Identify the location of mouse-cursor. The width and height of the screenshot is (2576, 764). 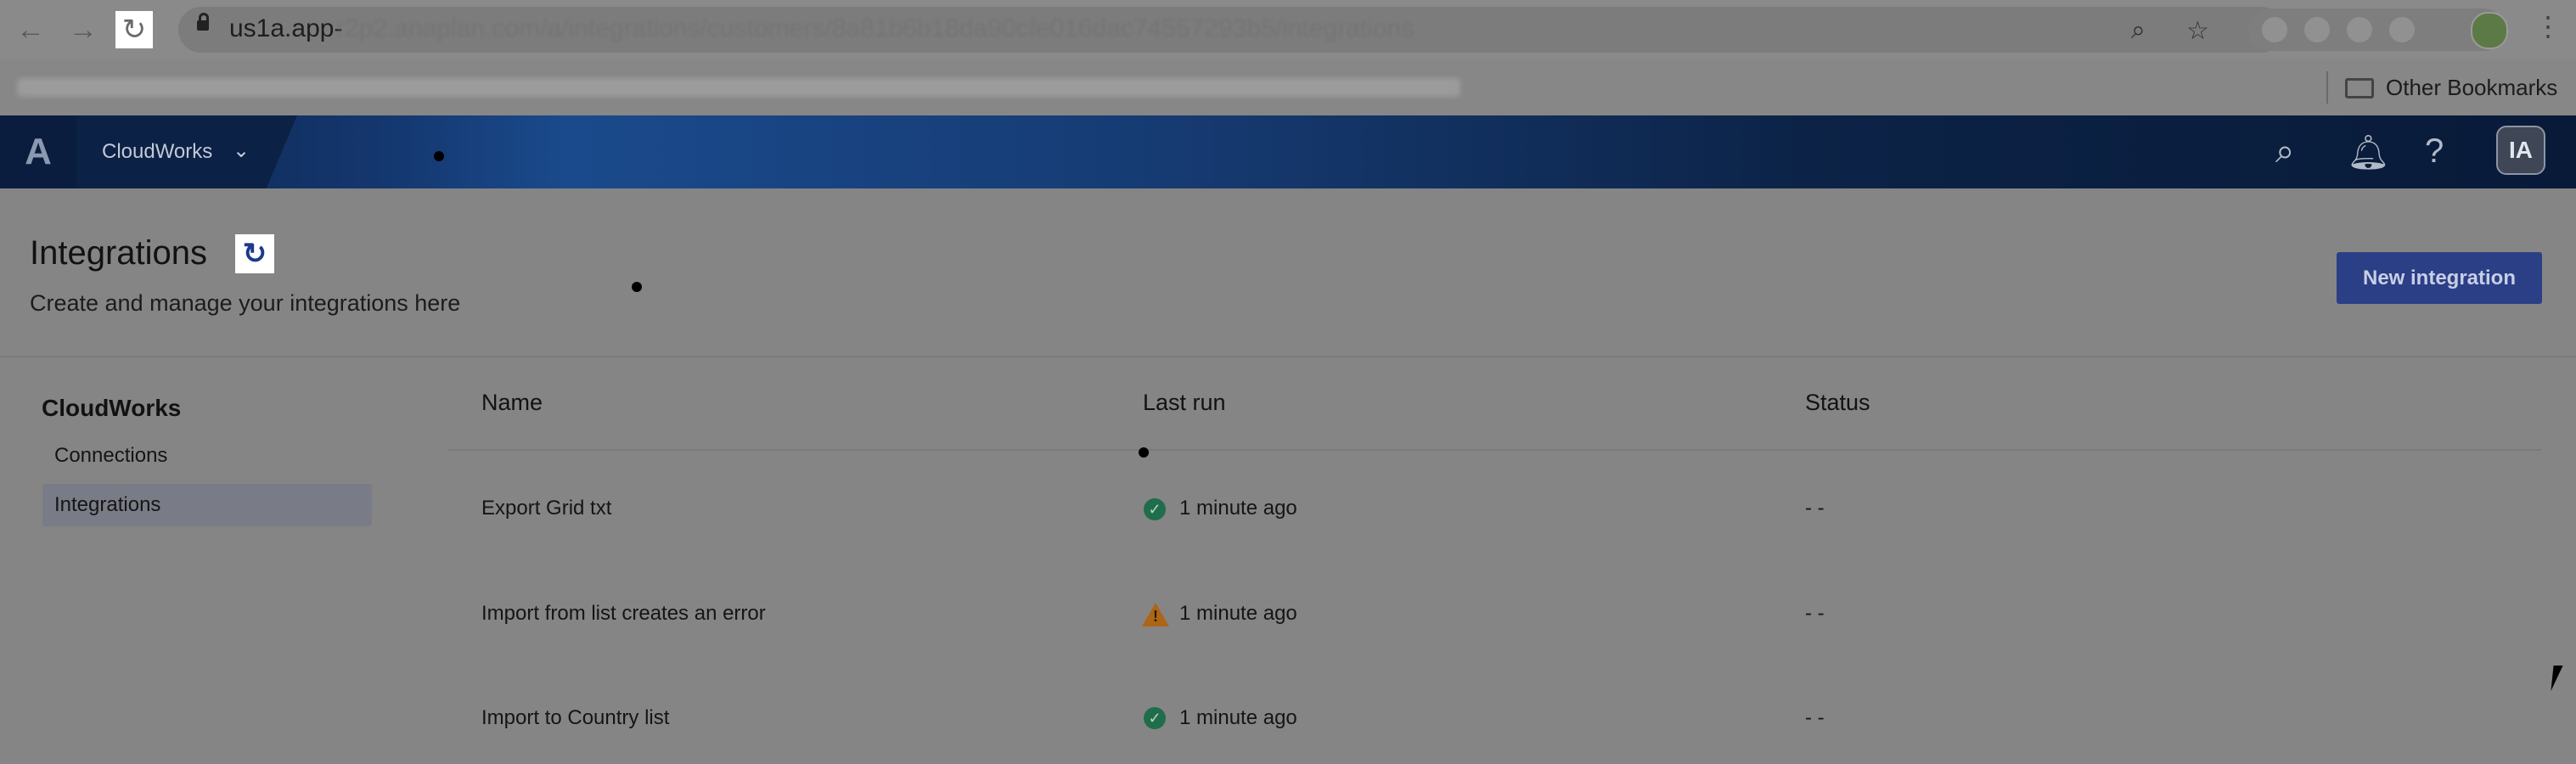
(2557, 679).